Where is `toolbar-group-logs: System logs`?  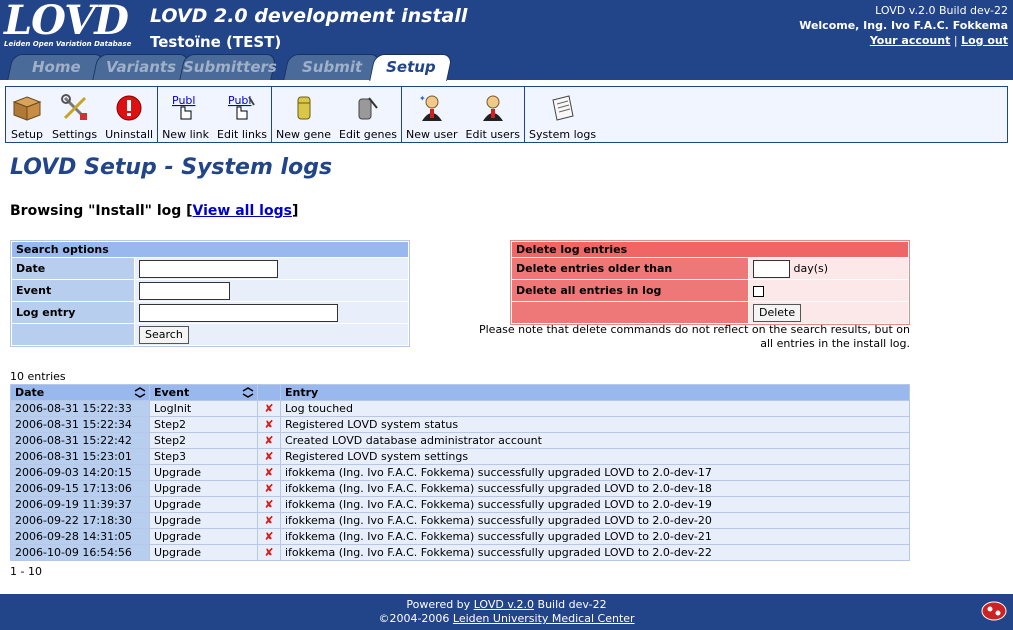 toolbar-group-logs: System logs is located at coordinates (562, 114).